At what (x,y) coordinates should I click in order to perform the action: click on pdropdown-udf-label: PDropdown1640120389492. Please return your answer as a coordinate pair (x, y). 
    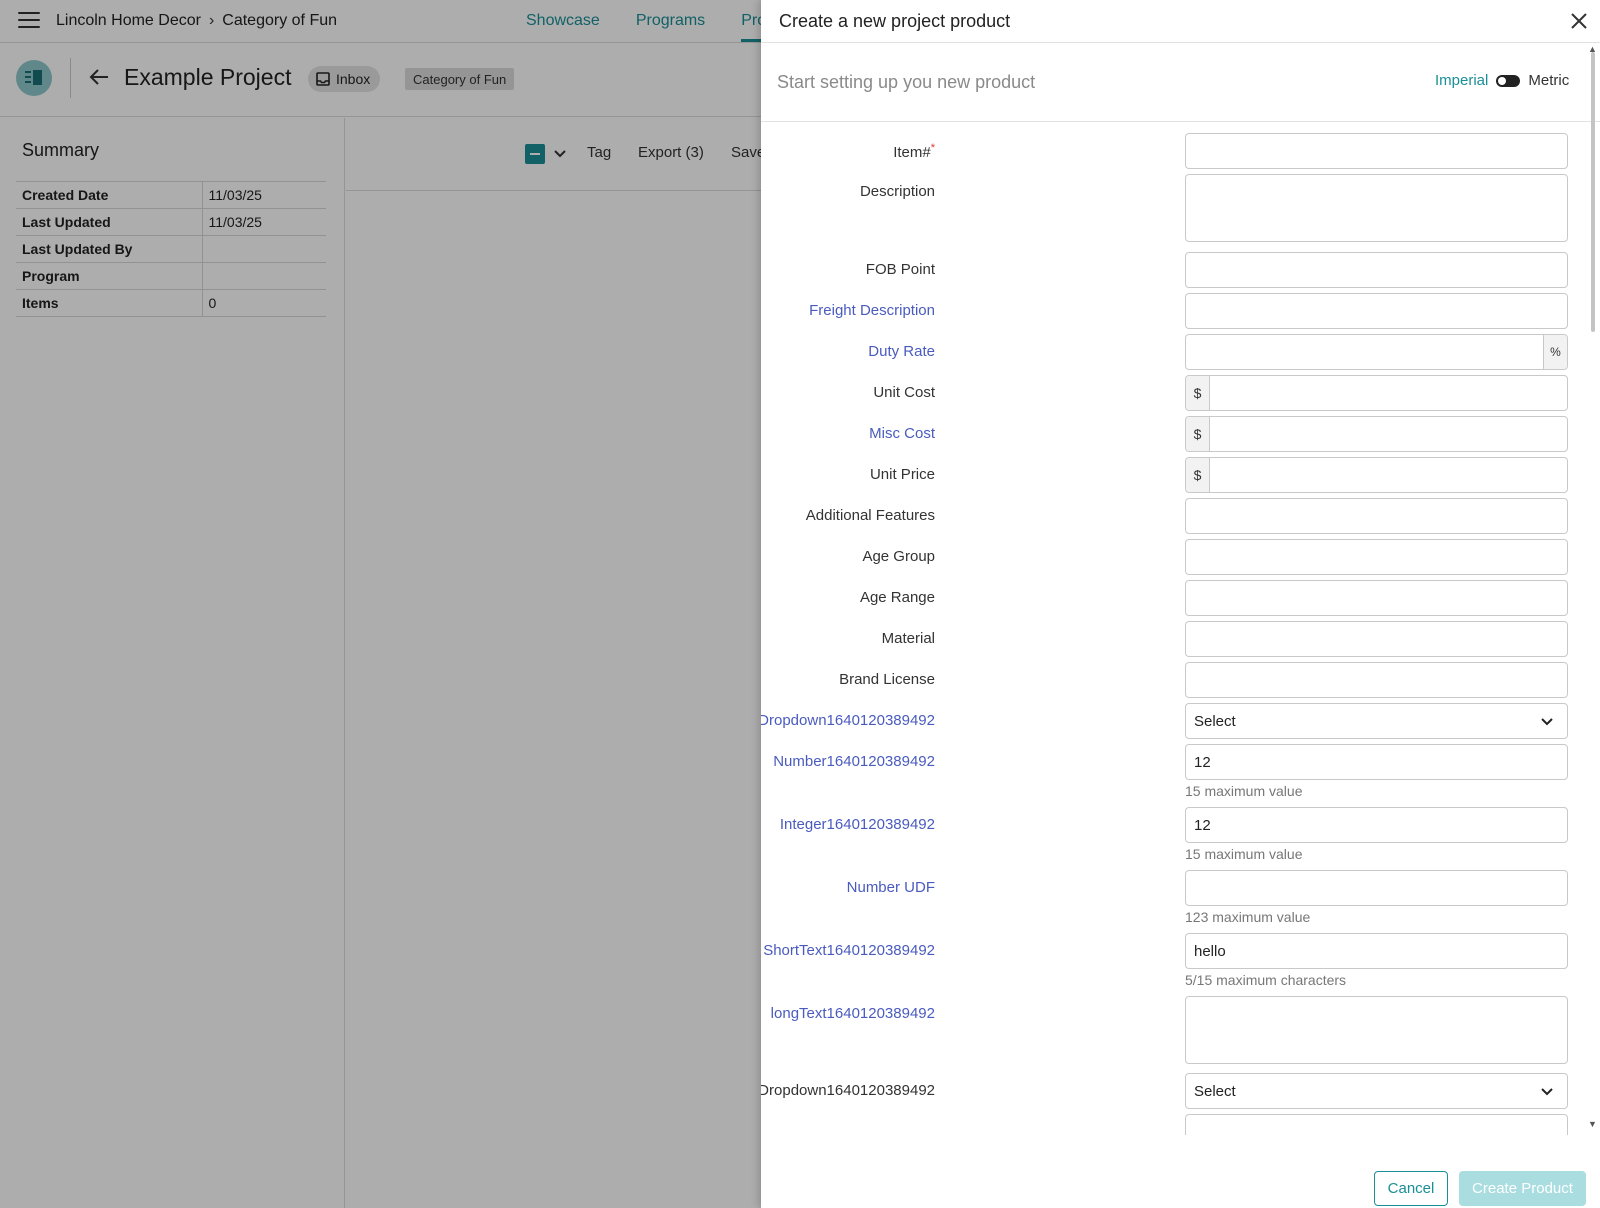
    Looking at the image, I should click on (848, 1090).